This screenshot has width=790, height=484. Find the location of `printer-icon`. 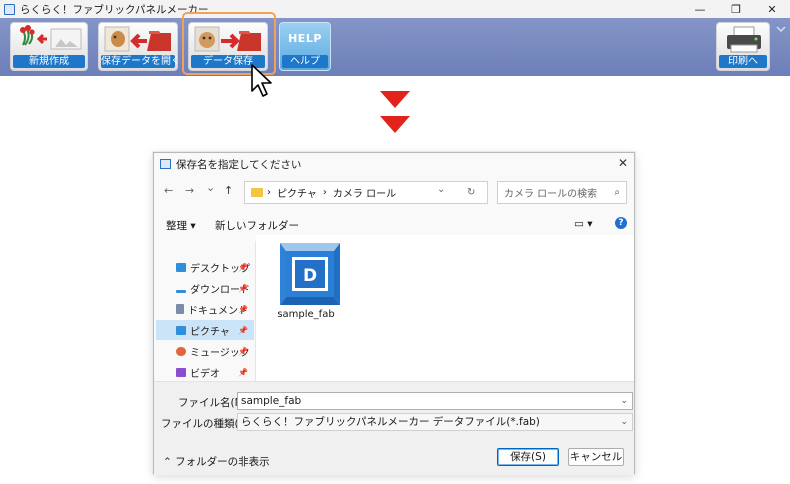

printer-icon is located at coordinates (744, 39).